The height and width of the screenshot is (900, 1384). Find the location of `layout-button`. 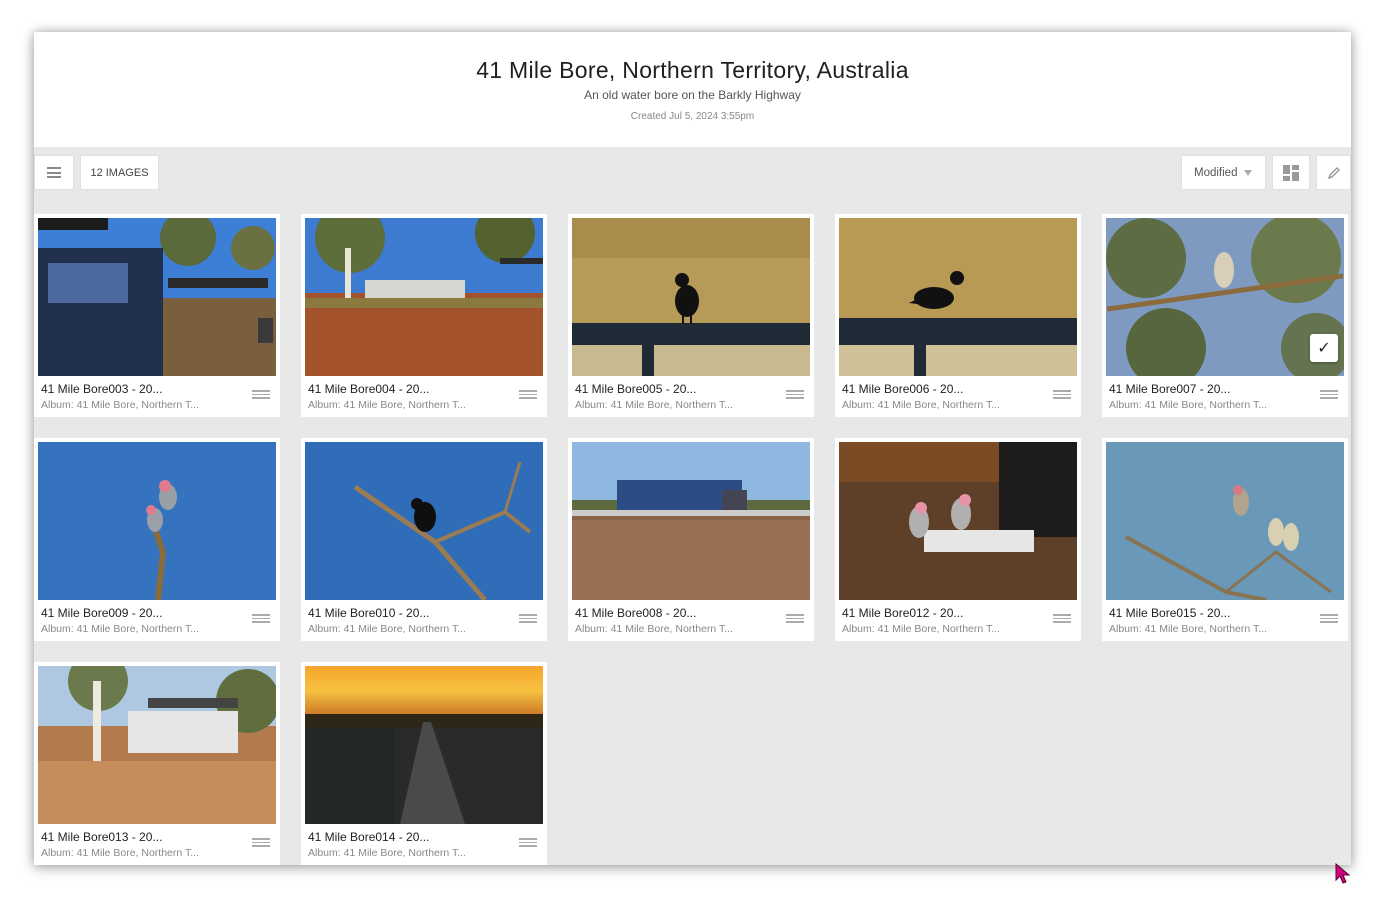

layout-button is located at coordinates (1291, 172).